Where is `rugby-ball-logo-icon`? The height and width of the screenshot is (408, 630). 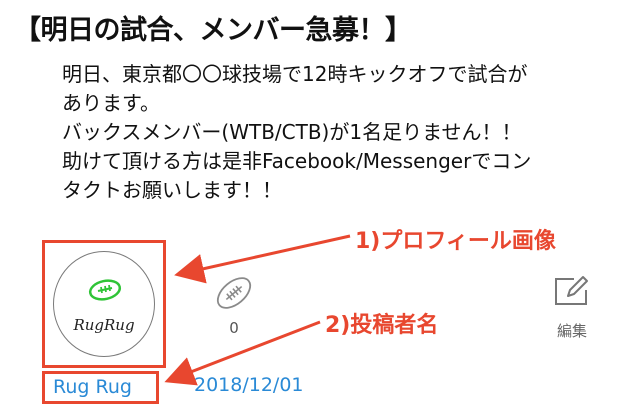
rugby-ball-logo-icon is located at coordinates (105, 290).